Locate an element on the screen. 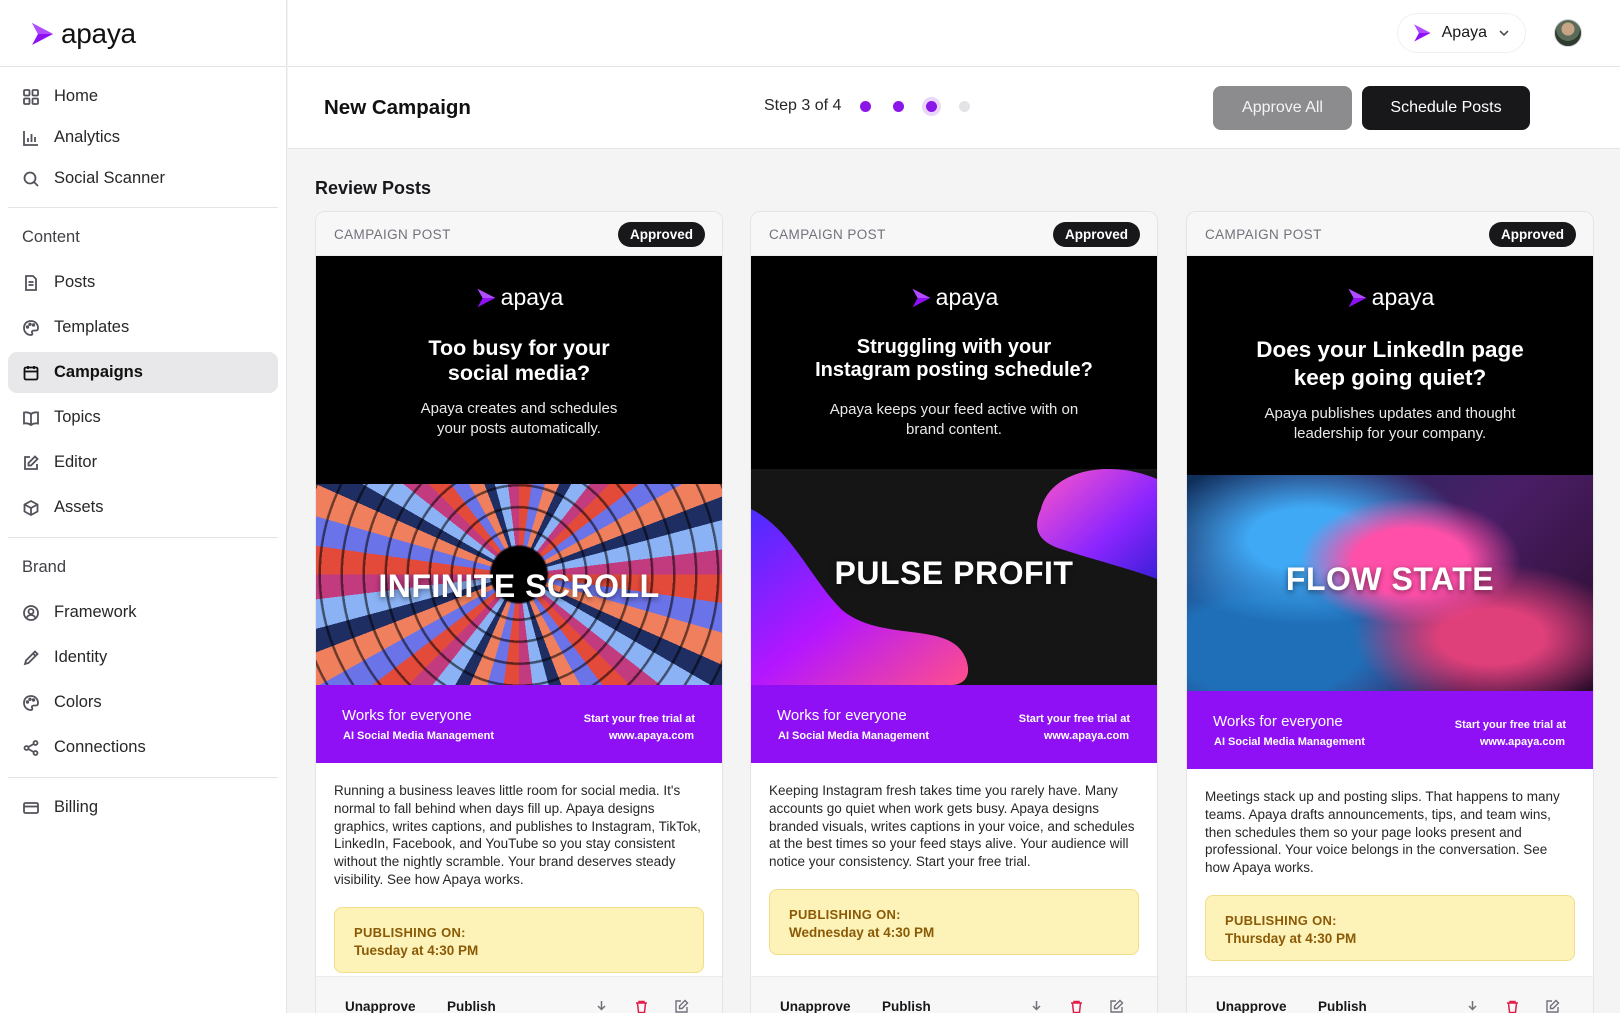  sidebar-item-social-scanner: Social Scanner is located at coordinates (143, 178).